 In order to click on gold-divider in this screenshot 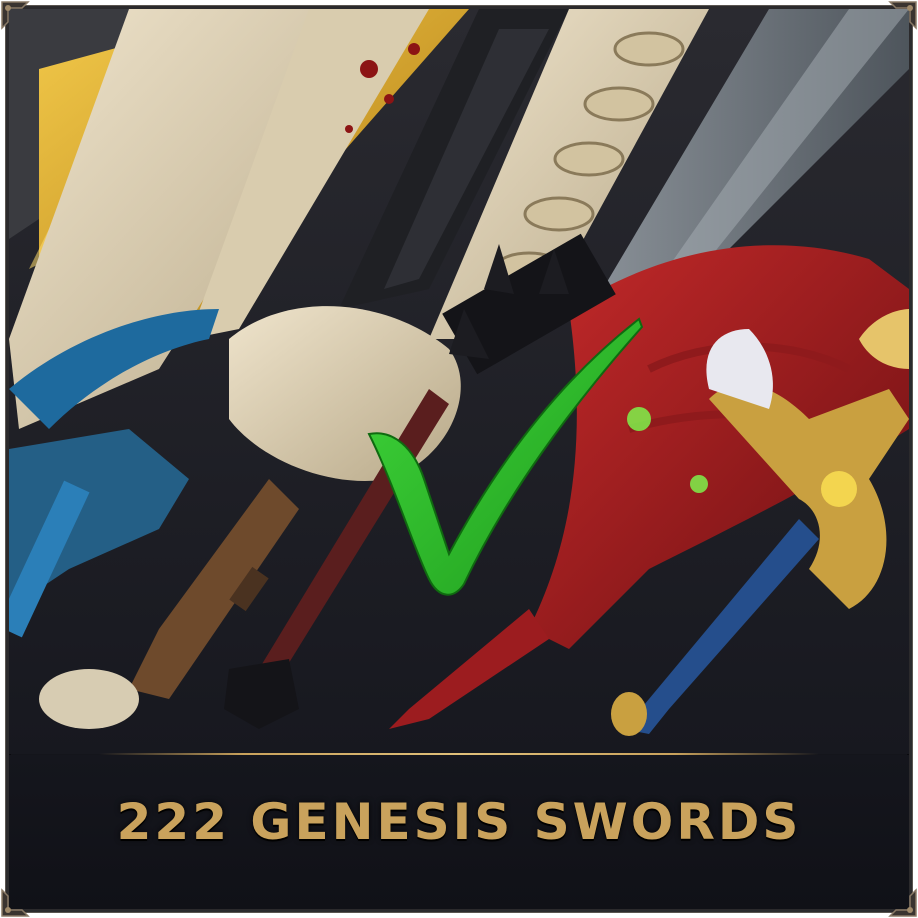, I will do `click(459, 754)`.